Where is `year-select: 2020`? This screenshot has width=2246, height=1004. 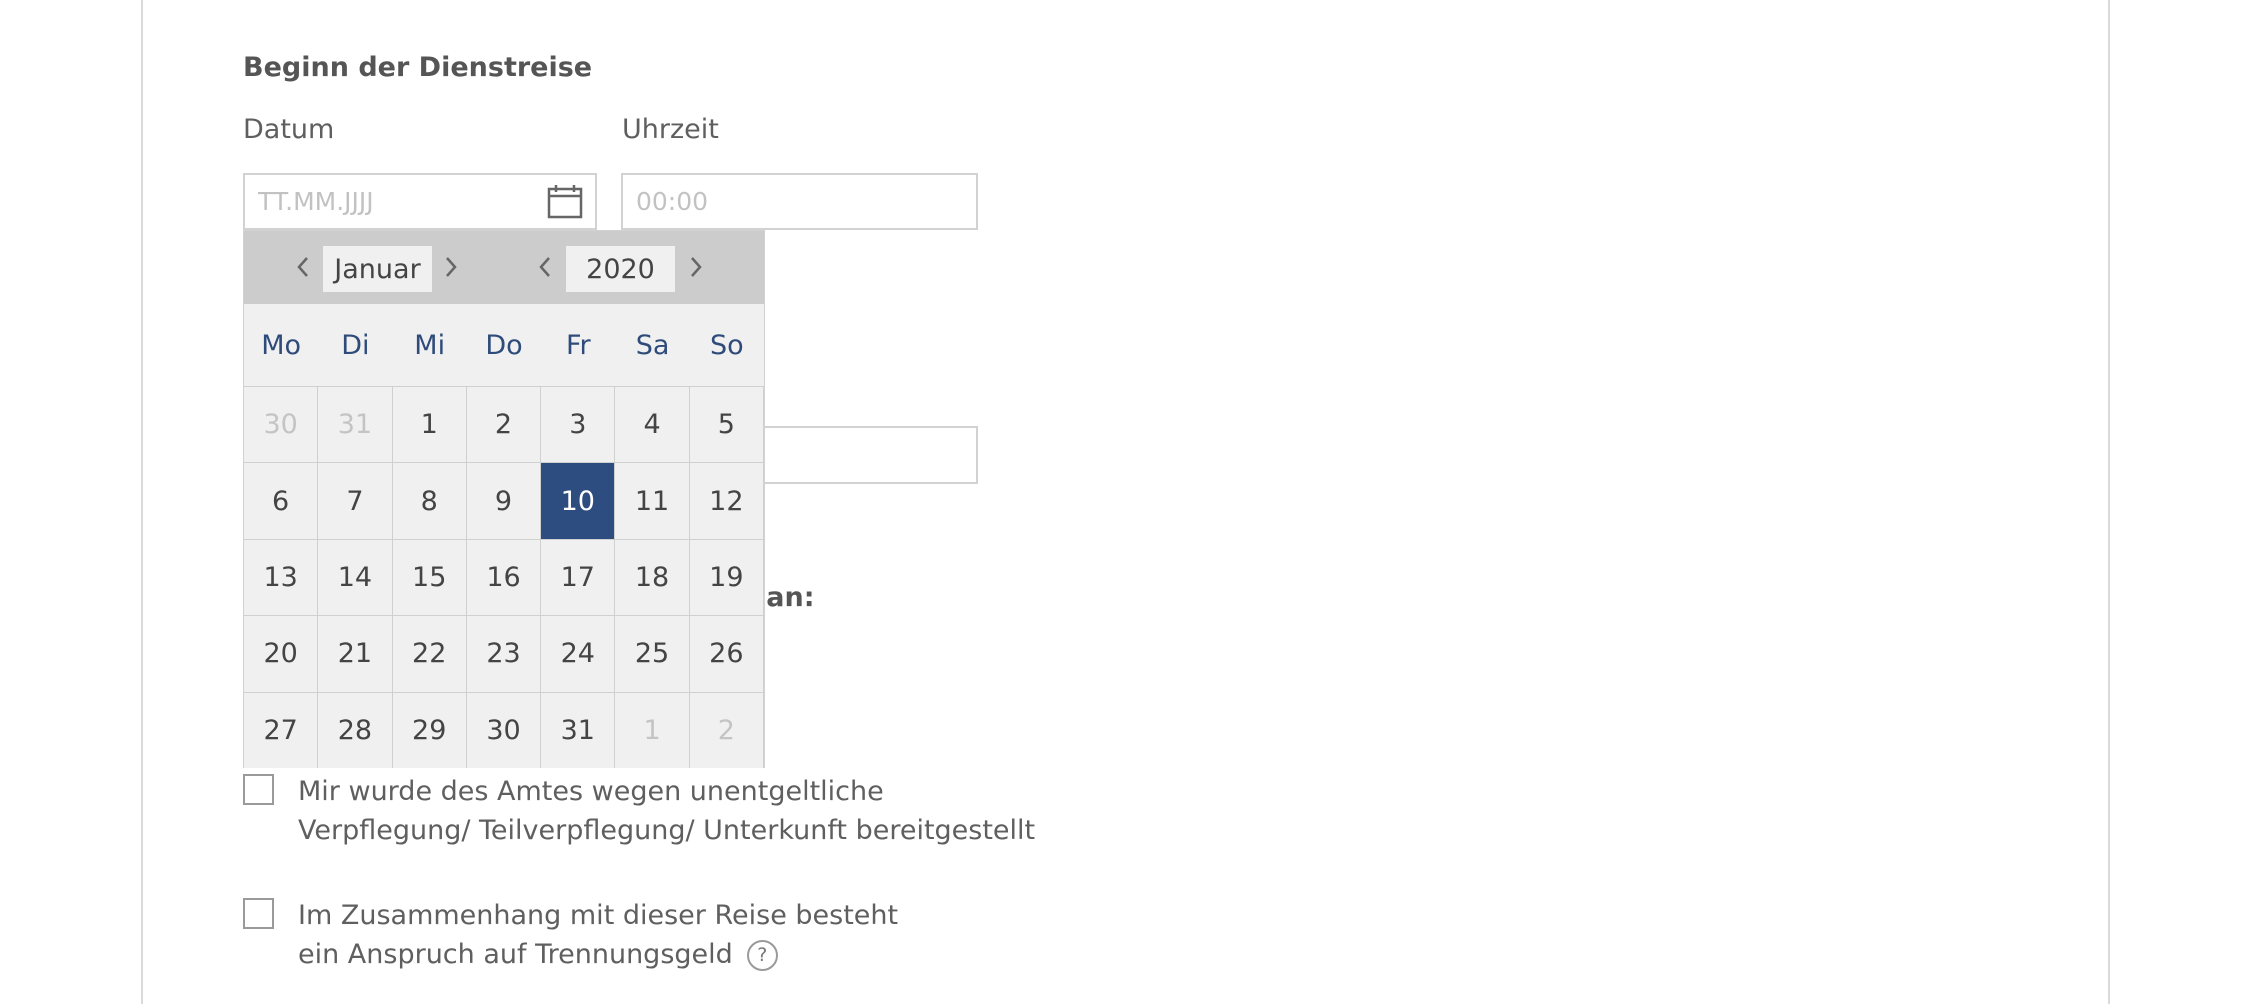 year-select: 2020 is located at coordinates (620, 269).